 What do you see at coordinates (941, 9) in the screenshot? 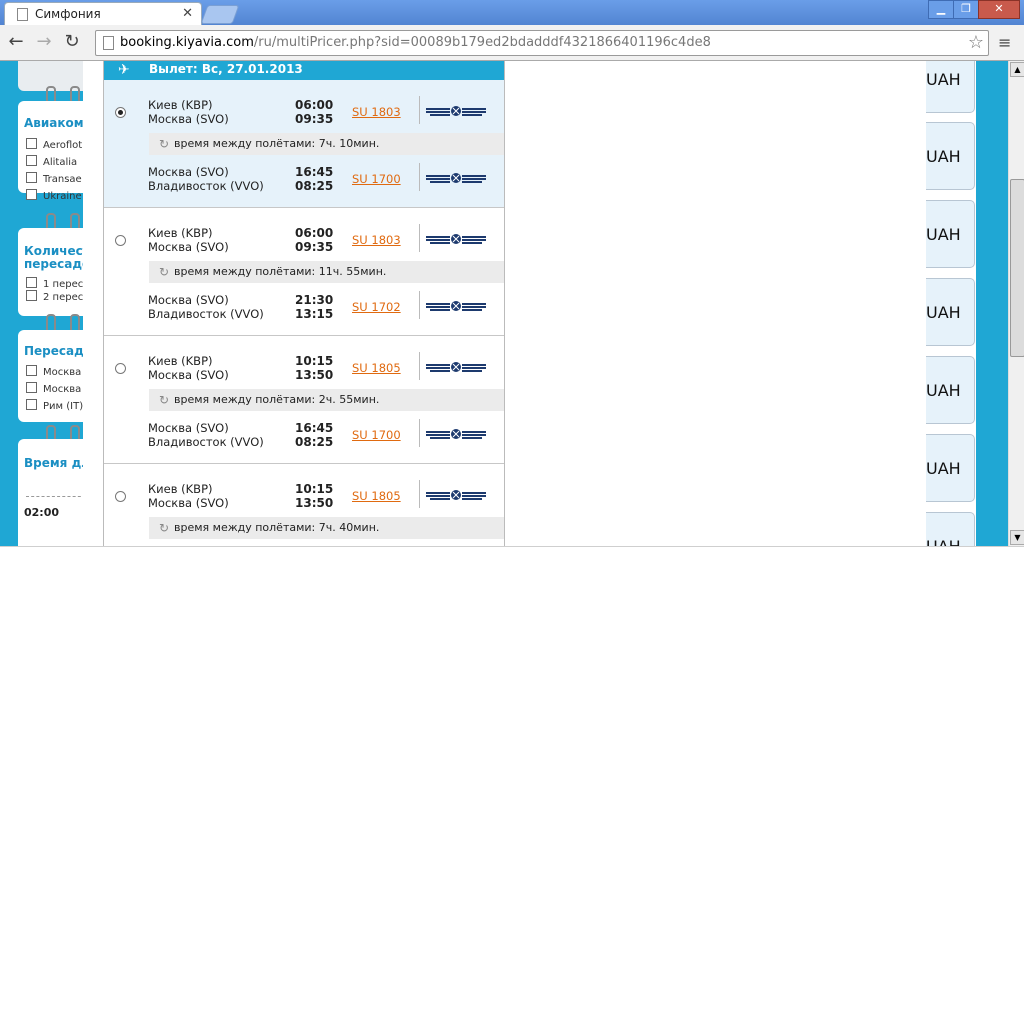
I see `minimize-button: ▁` at bounding box center [941, 9].